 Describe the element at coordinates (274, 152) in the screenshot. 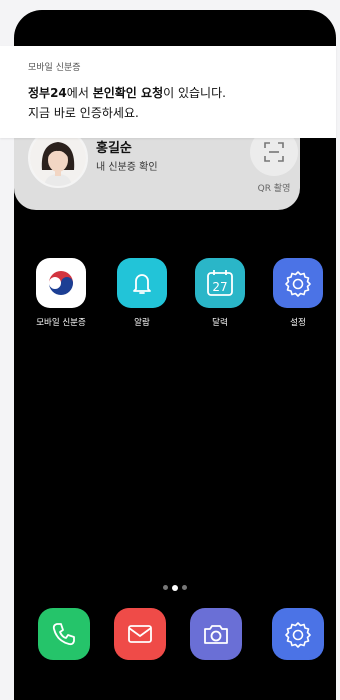

I see `qr-scan-icon` at that location.